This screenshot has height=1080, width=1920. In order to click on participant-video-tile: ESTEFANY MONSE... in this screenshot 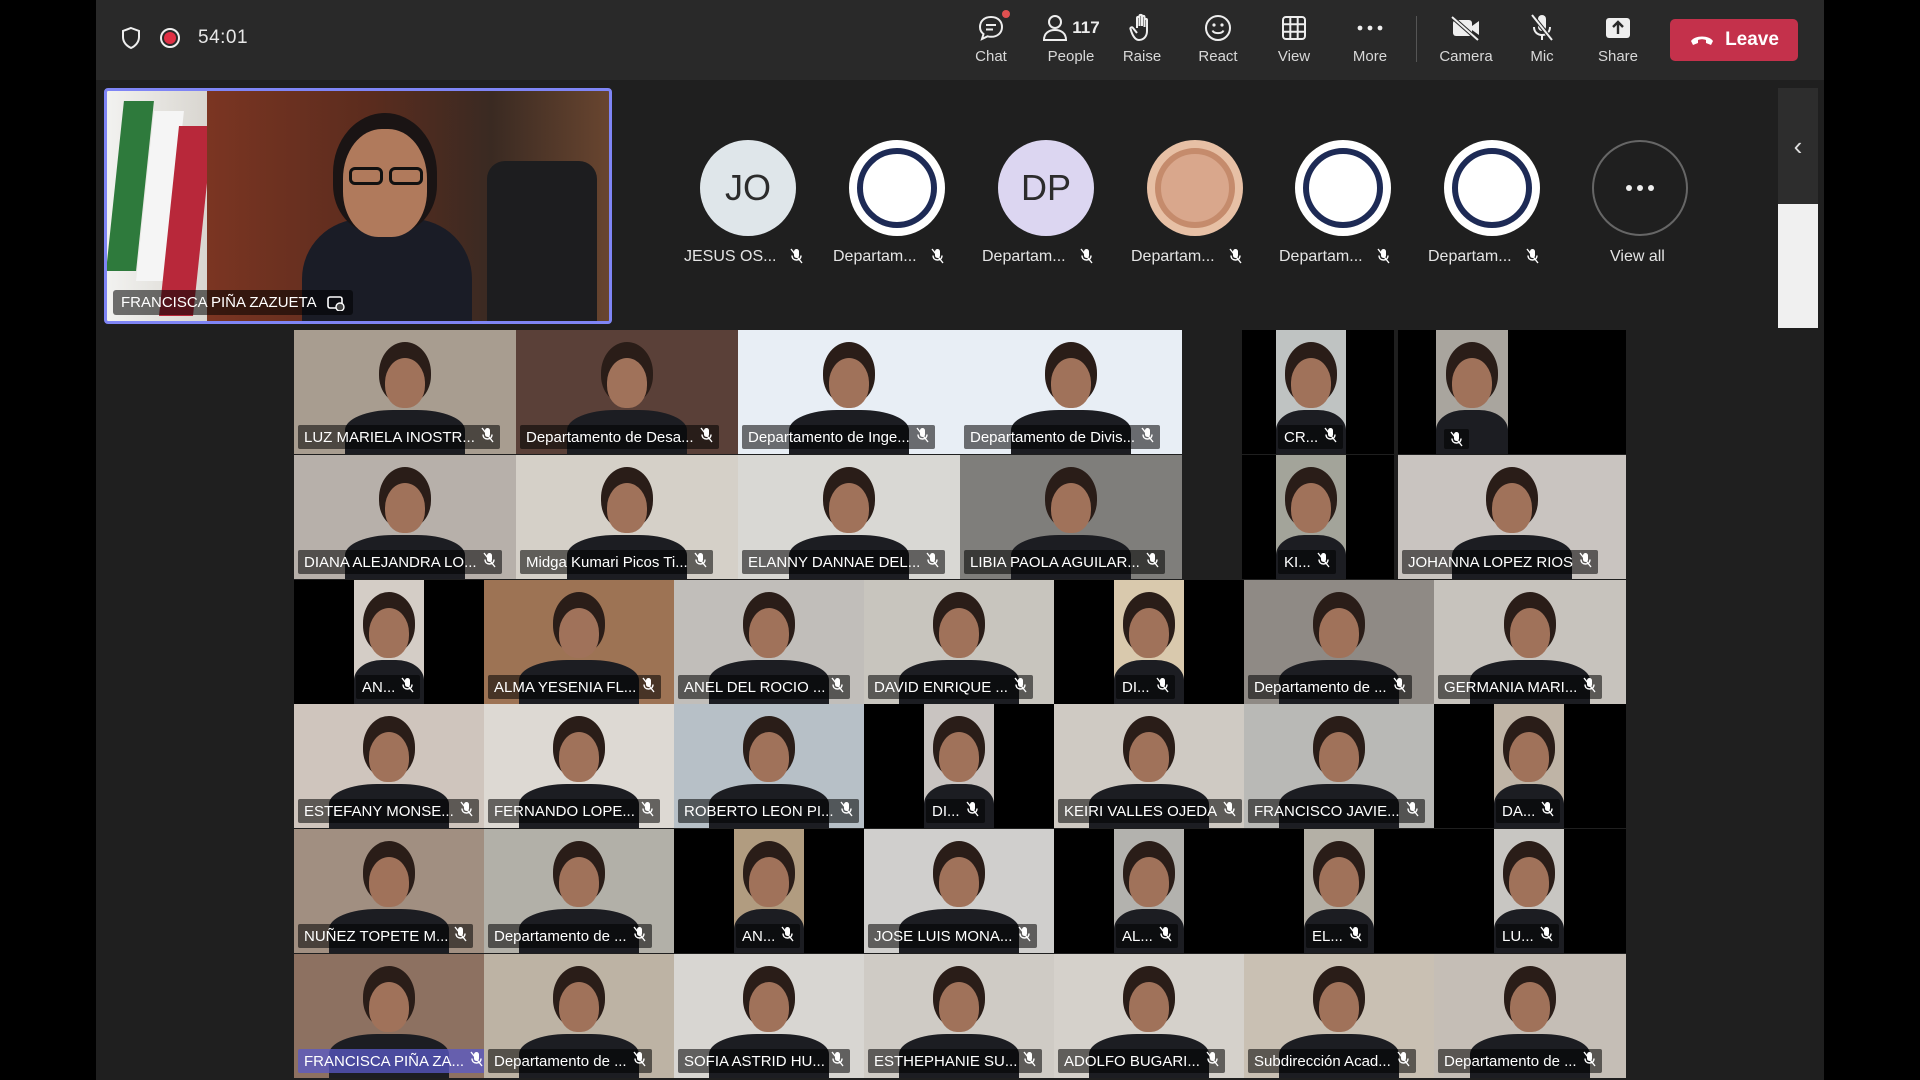, I will do `click(389, 766)`.